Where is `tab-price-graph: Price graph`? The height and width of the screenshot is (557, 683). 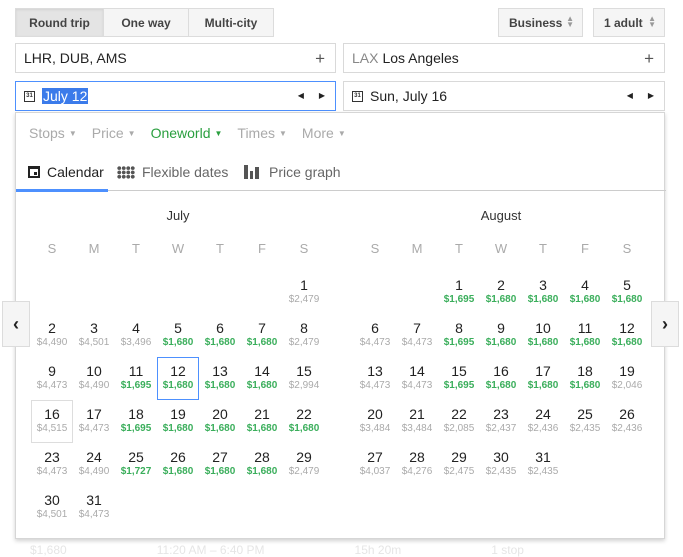
tab-price-graph: Price graph is located at coordinates (292, 172).